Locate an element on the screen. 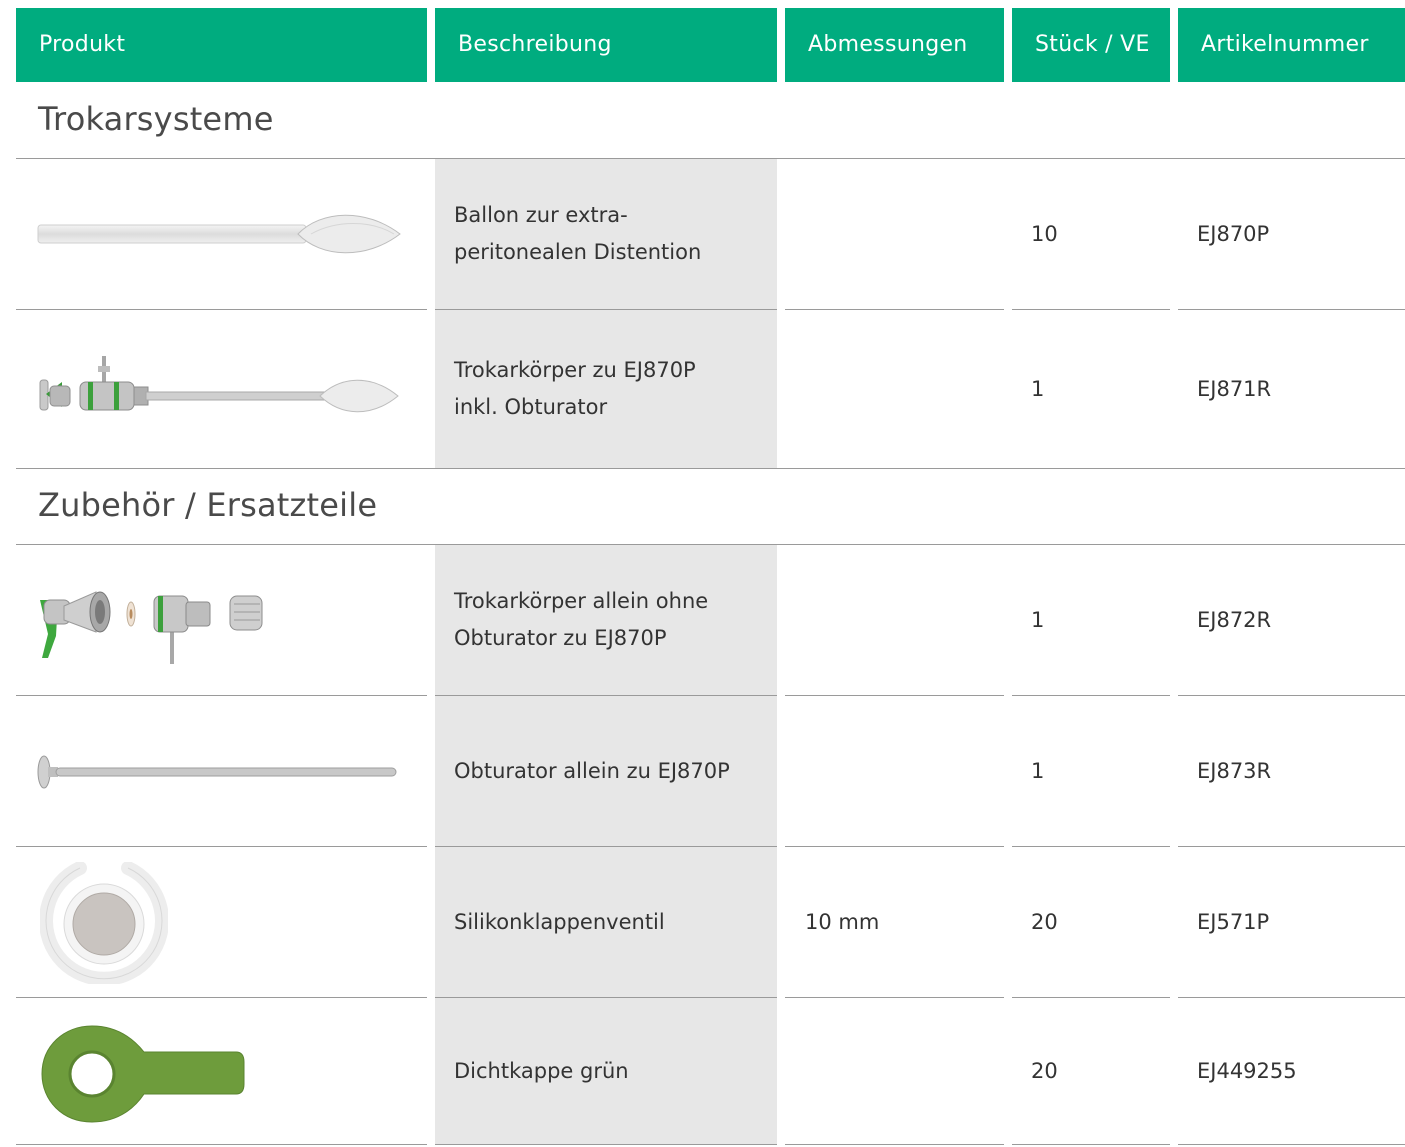 The height and width of the screenshot is (1147, 1405). header-dimensions-label: Abmessungen is located at coordinates (888, 44).